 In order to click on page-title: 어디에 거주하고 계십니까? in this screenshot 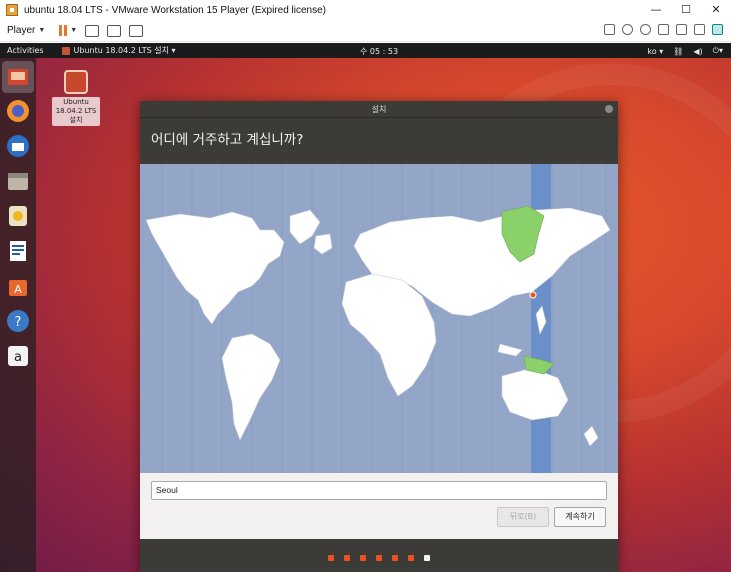, I will do `click(379, 140)`.